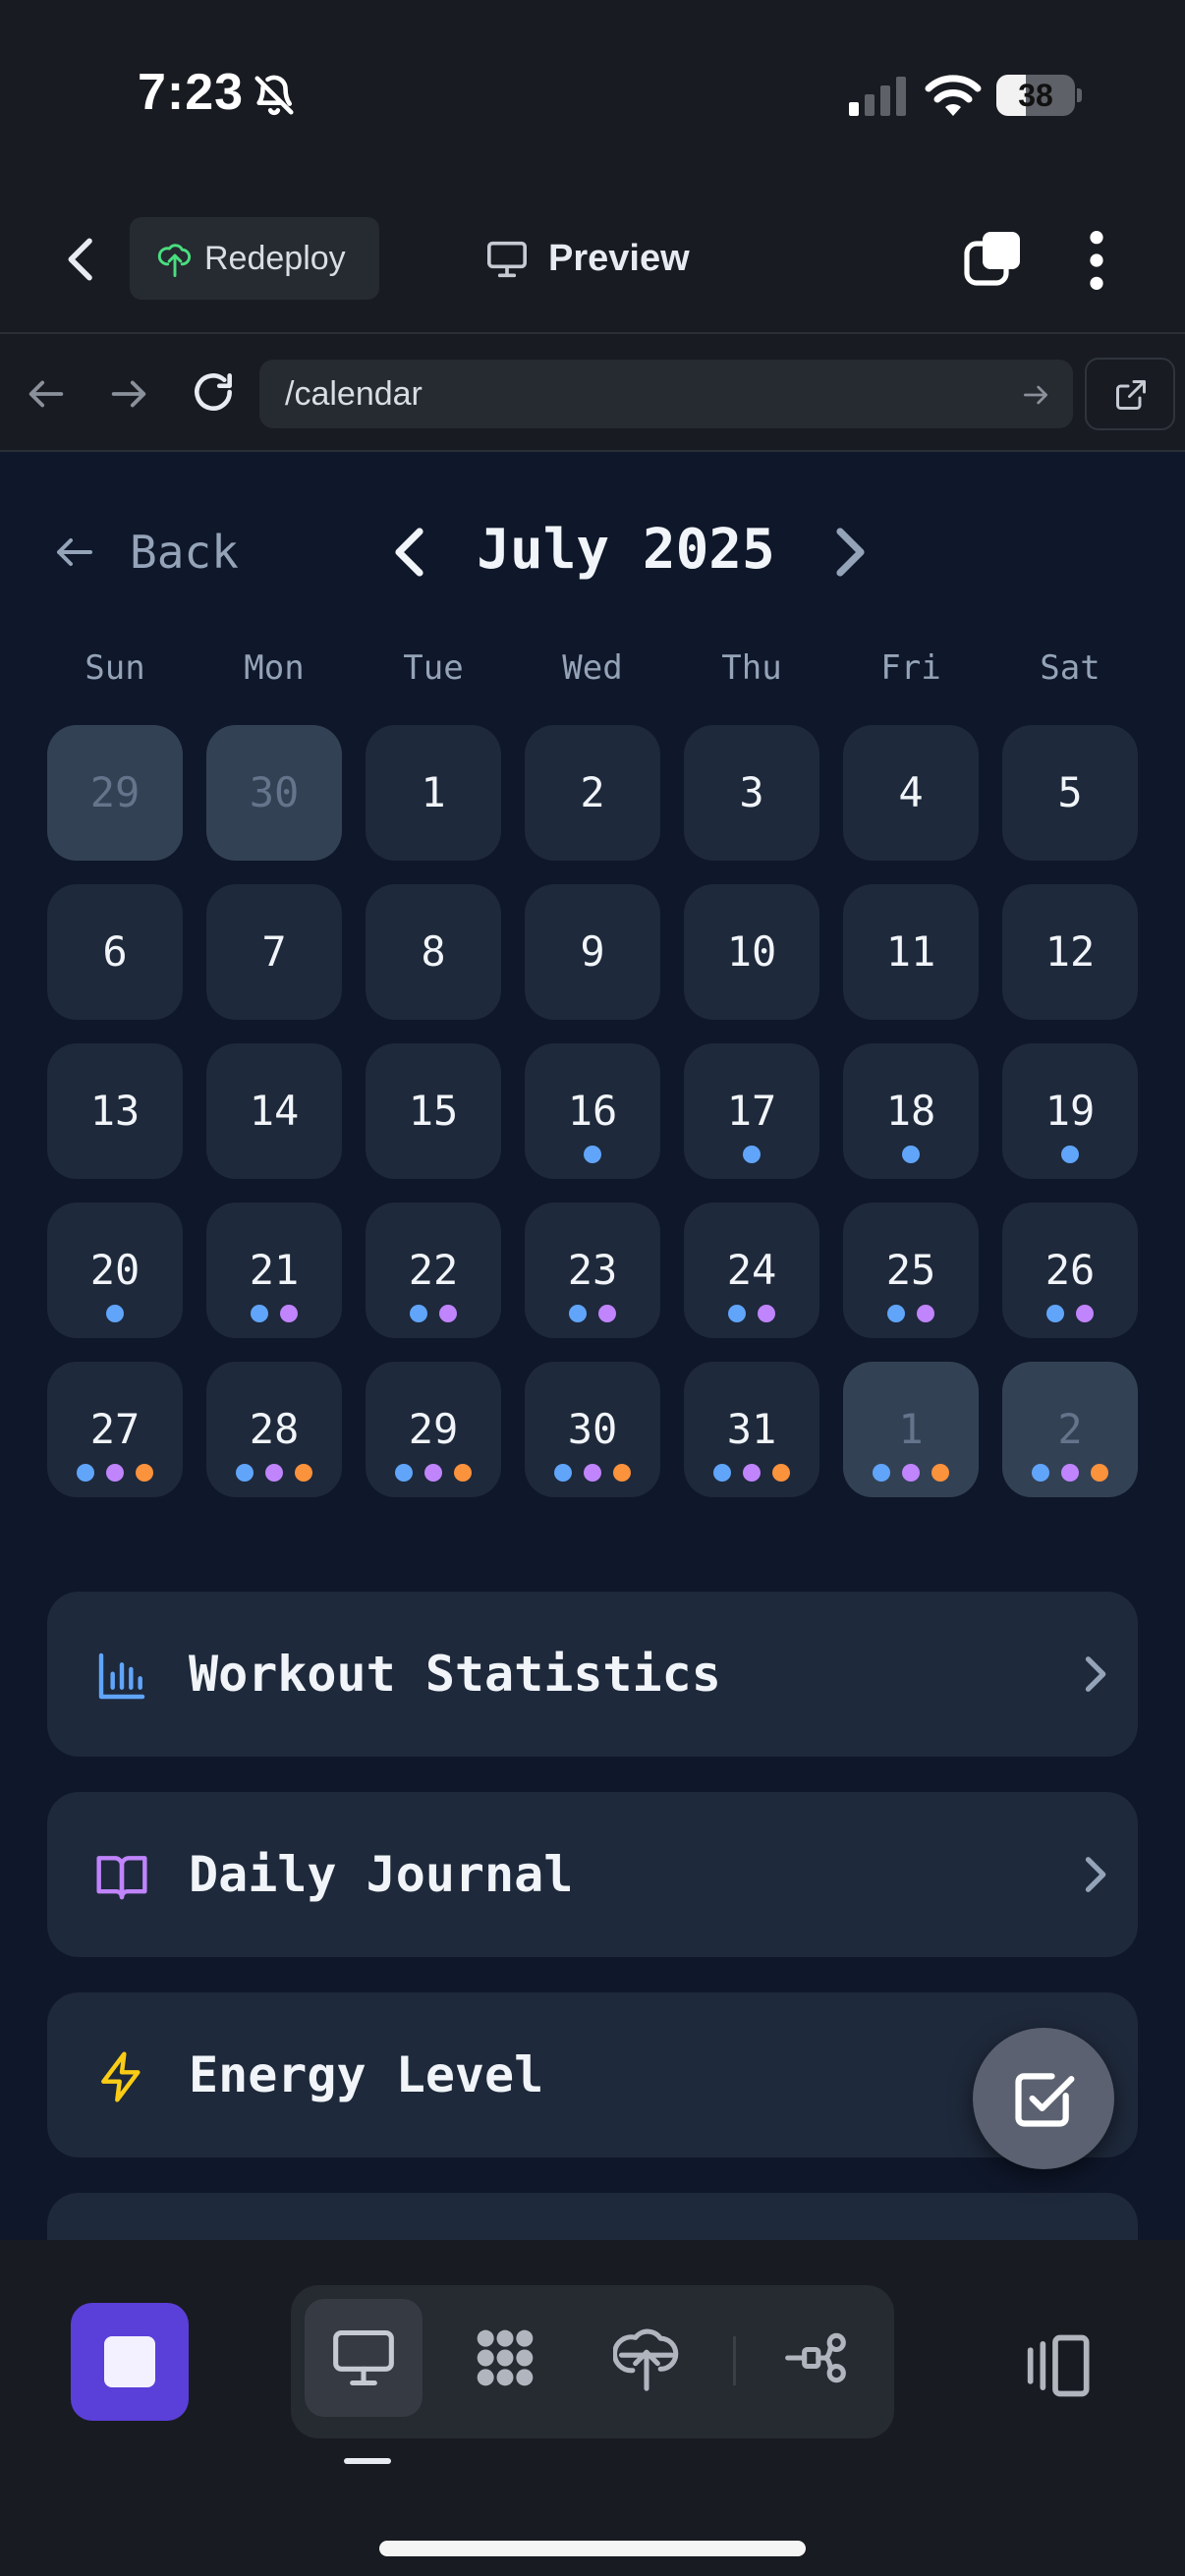  I want to click on calendar-day: 27, so click(115, 1429).